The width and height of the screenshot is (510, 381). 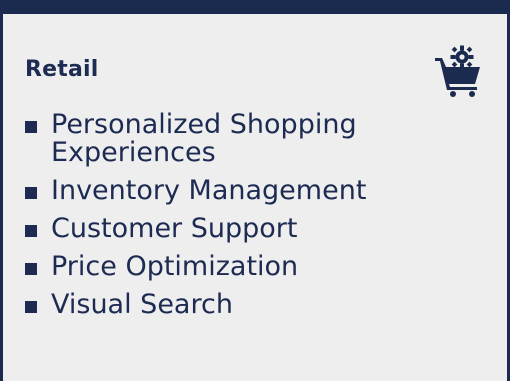 What do you see at coordinates (174, 228) in the screenshot?
I see `list-item-label: Customer Support` at bounding box center [174, 228].